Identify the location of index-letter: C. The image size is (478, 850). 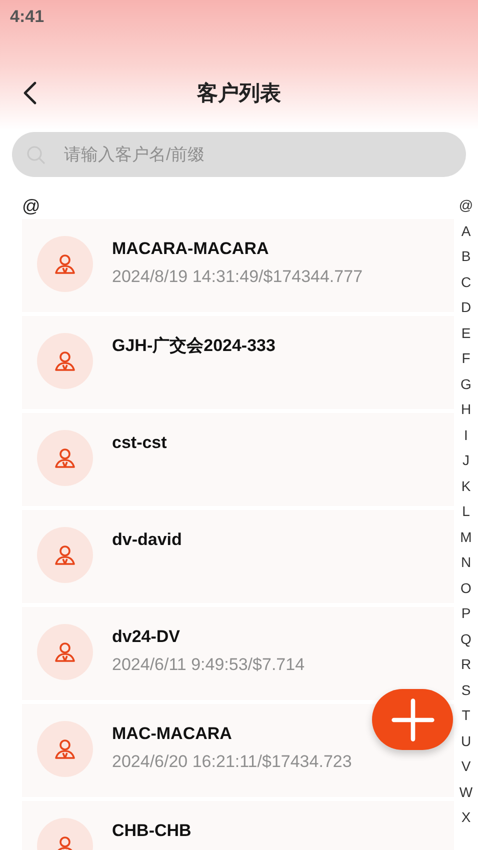
(466, 282).